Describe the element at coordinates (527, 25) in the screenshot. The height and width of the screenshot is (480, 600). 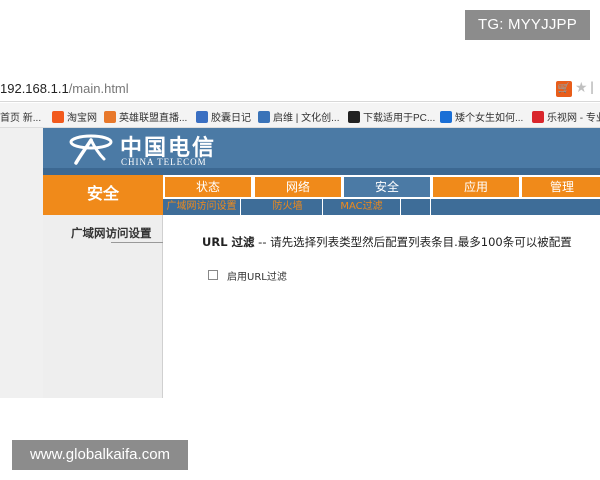
I see `watermark-top: TG: MYYJJPP` at that location.